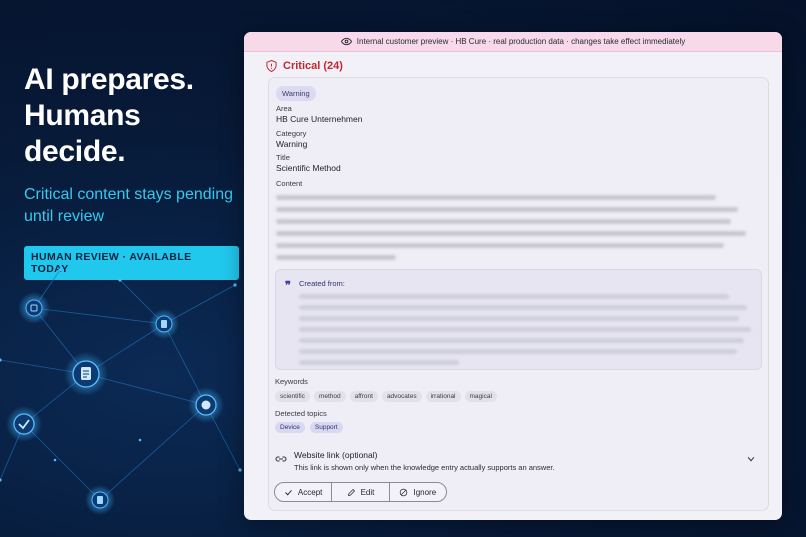  I want to click on created-from-quote: ❞ Created from:, so click(518, 319).